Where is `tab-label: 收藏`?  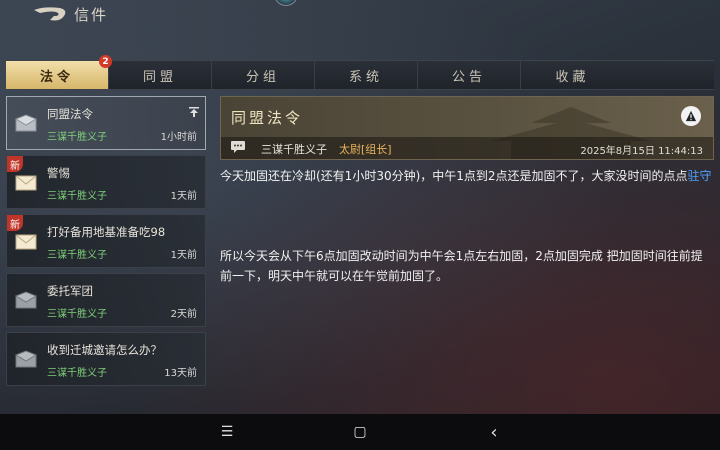
tab-label: 收藏 is located at coordinates (572, 77).